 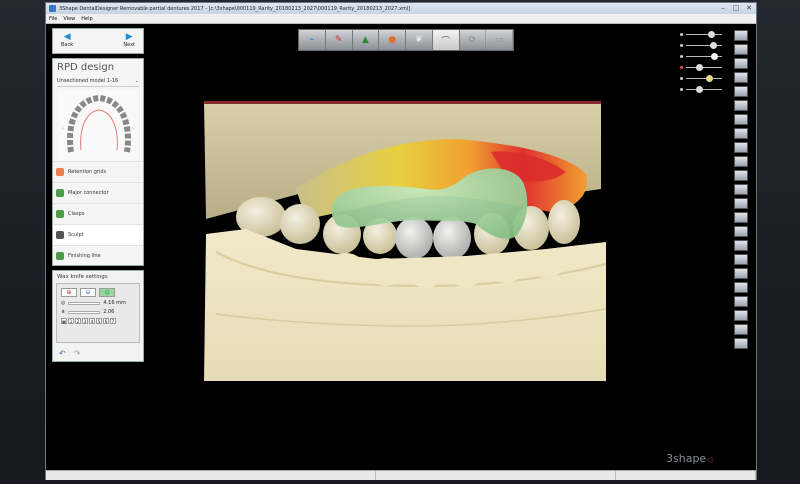 What do you see at coordinates (366, 40) in the screenshot?
I see `tab-block-out: ▲` at bounding box center [366, 40].